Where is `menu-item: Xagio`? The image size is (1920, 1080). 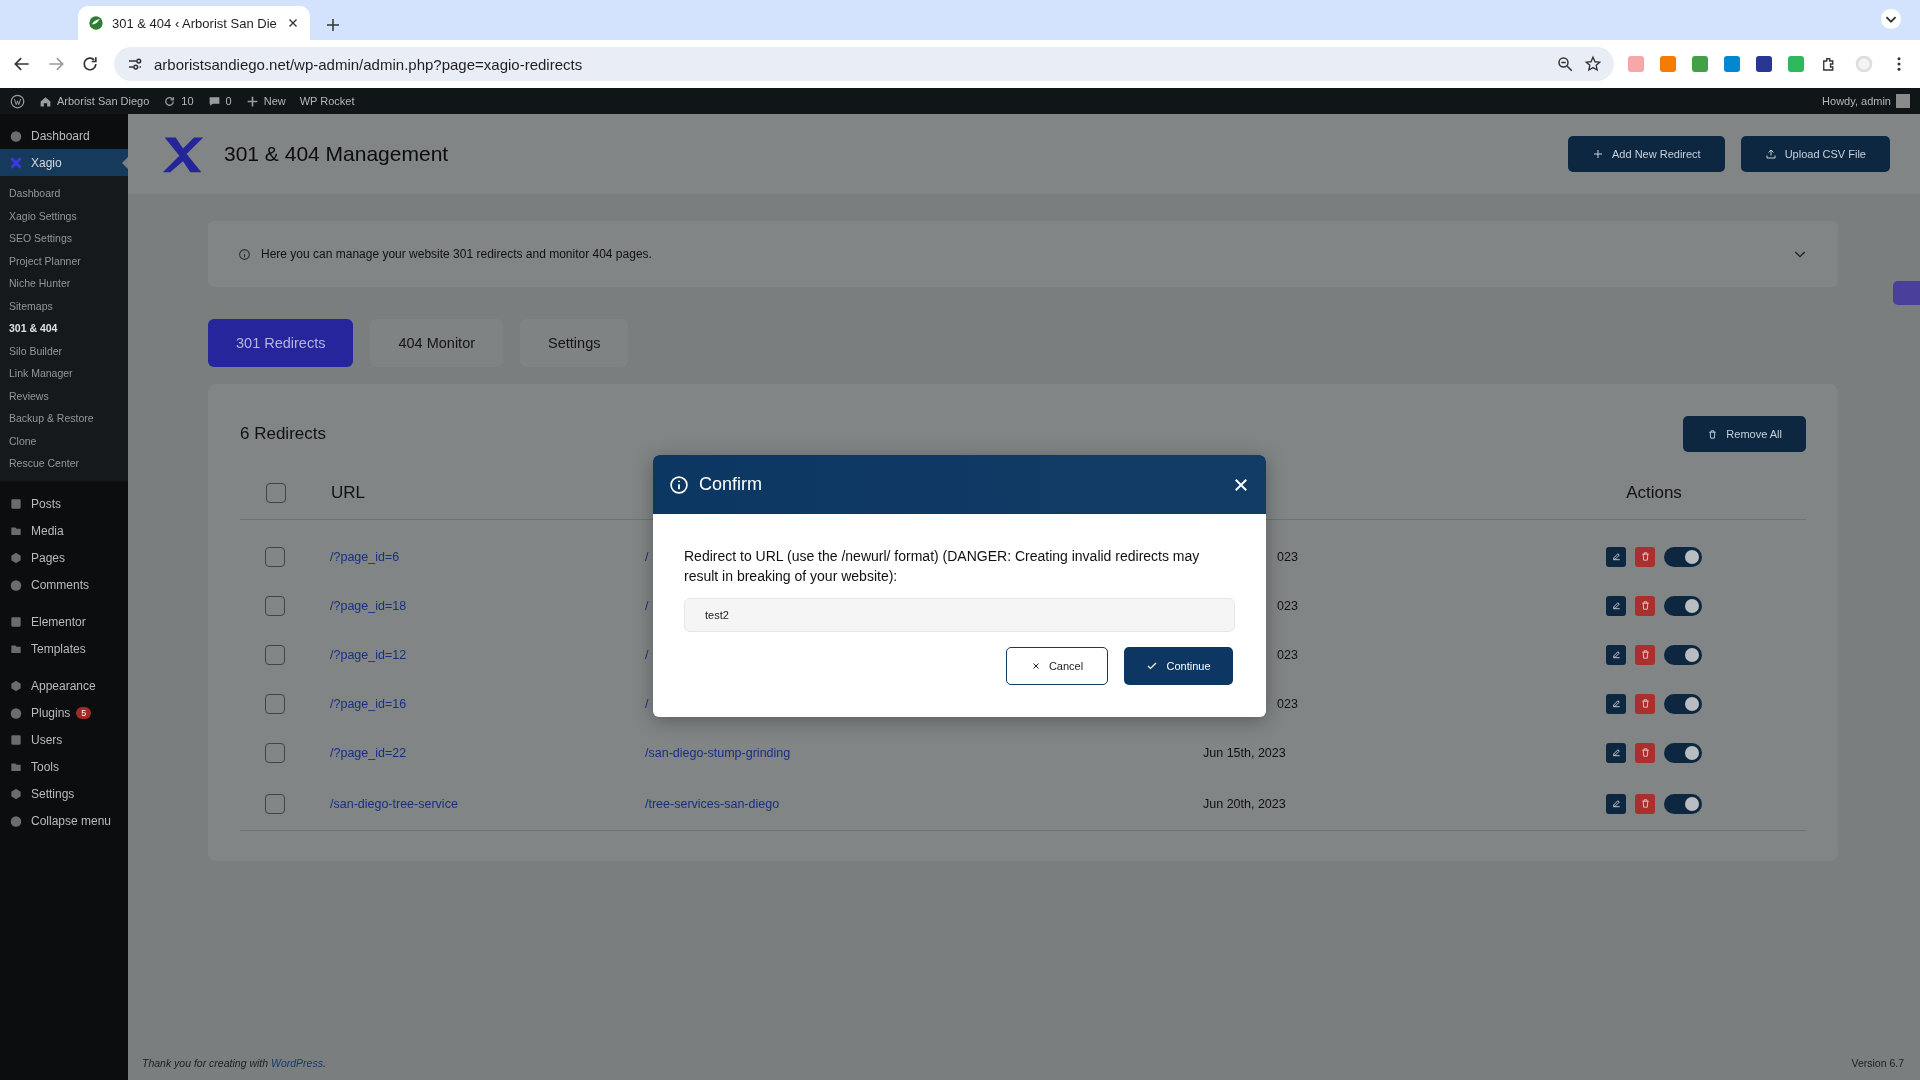 menu-item: Xagio is located at coordinates (64, 162).